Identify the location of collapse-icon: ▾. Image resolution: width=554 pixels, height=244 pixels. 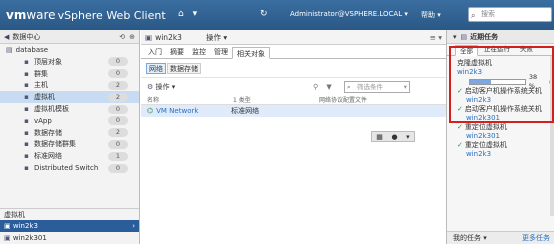
(455, 37).